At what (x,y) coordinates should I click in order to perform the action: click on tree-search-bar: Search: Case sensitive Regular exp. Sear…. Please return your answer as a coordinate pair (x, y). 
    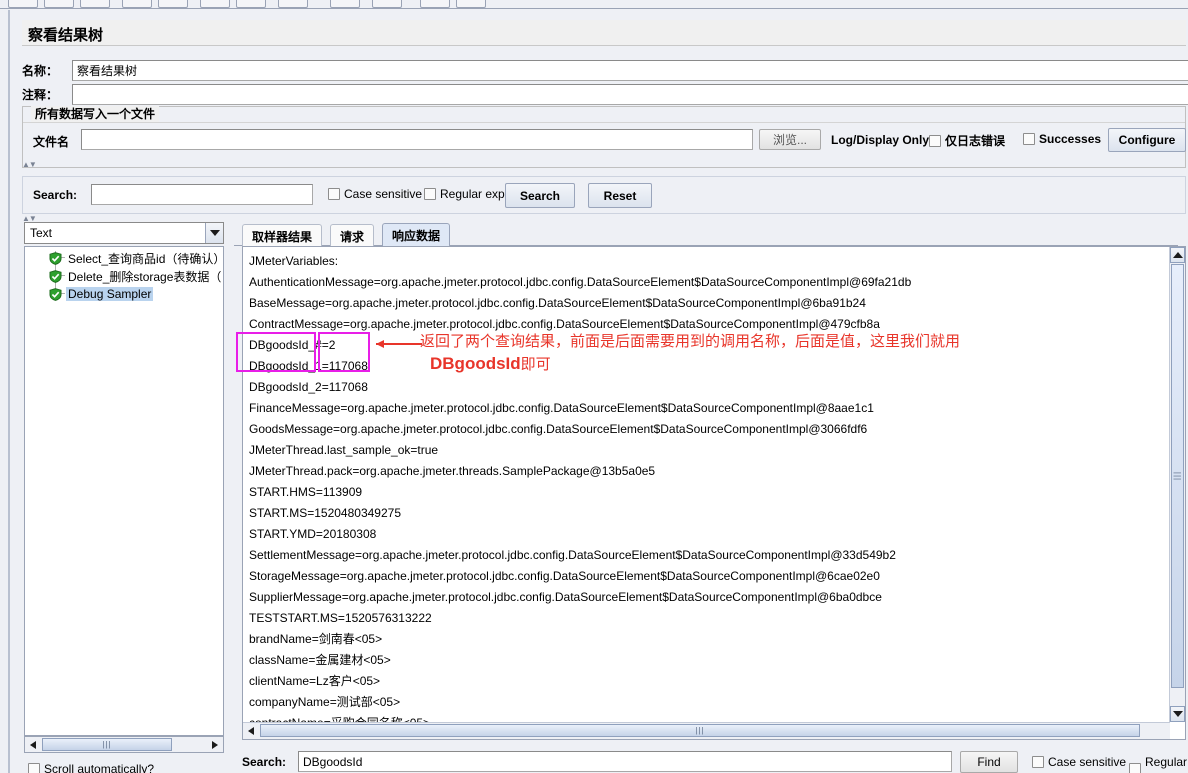
    Looking at the image, I should click on (604, 195).